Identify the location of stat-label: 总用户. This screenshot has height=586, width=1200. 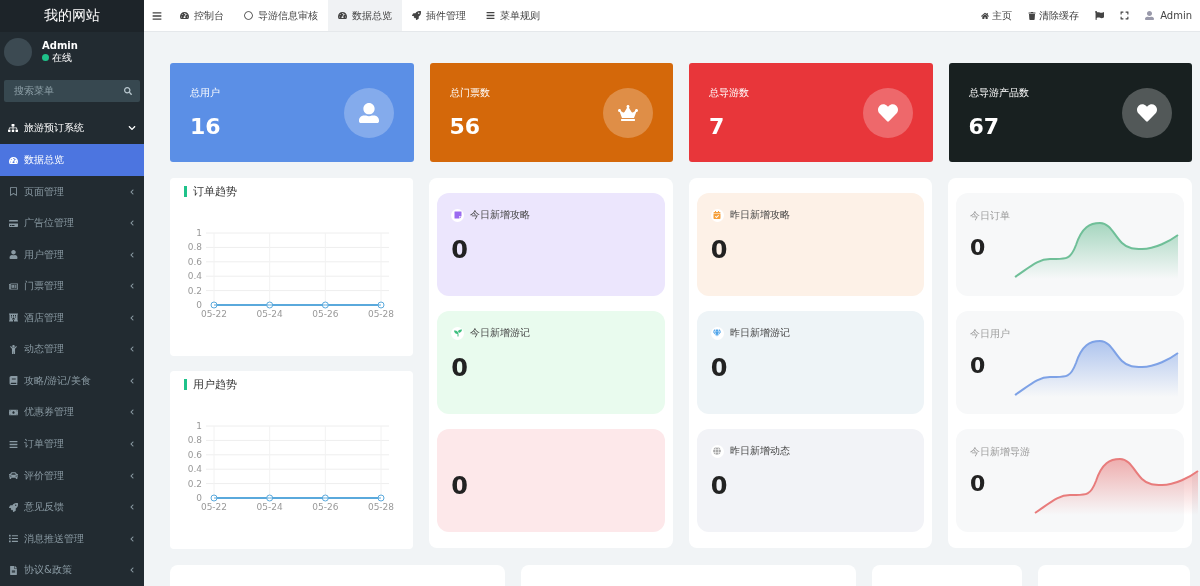
(205, 93).